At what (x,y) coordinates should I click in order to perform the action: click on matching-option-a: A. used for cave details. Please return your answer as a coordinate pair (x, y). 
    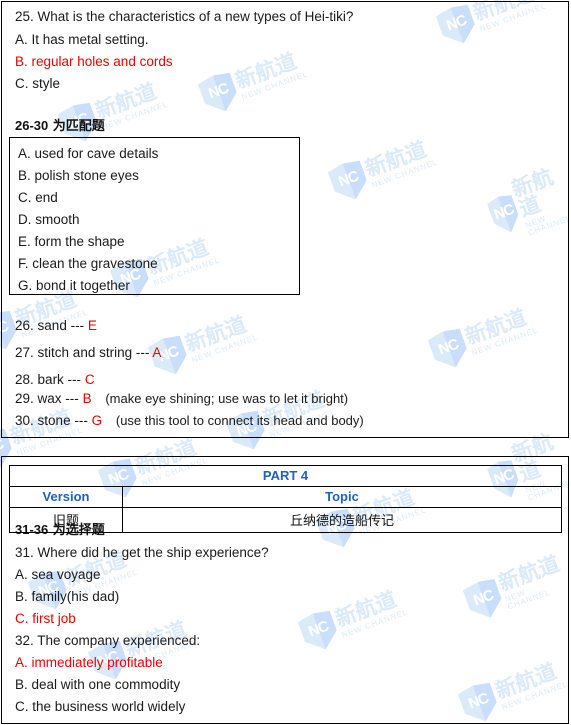
    Looking at the image, I should click on (88, 154).